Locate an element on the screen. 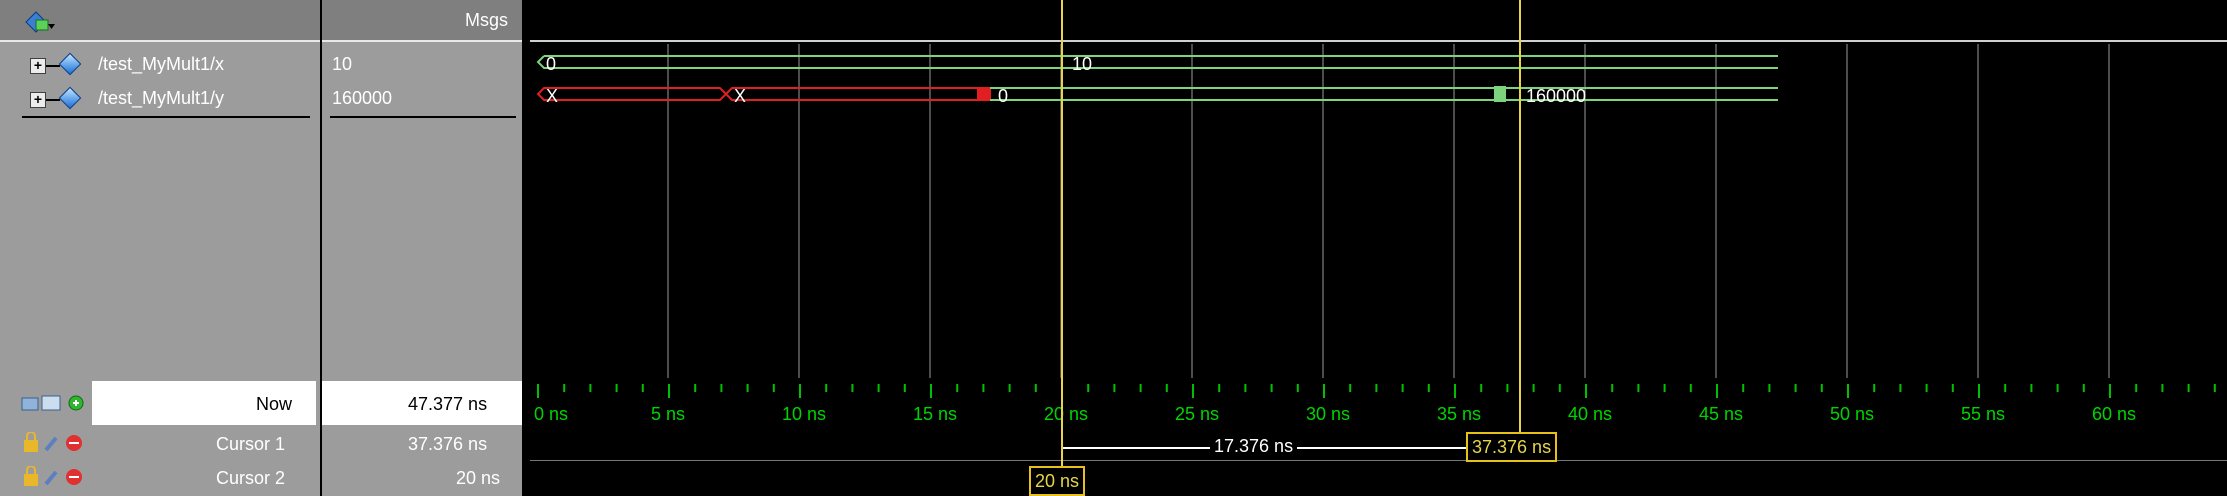 The width and height of the screenshot is (2227, 496). cursor2-box: 20 ns is located at coordinates (1057, 481).